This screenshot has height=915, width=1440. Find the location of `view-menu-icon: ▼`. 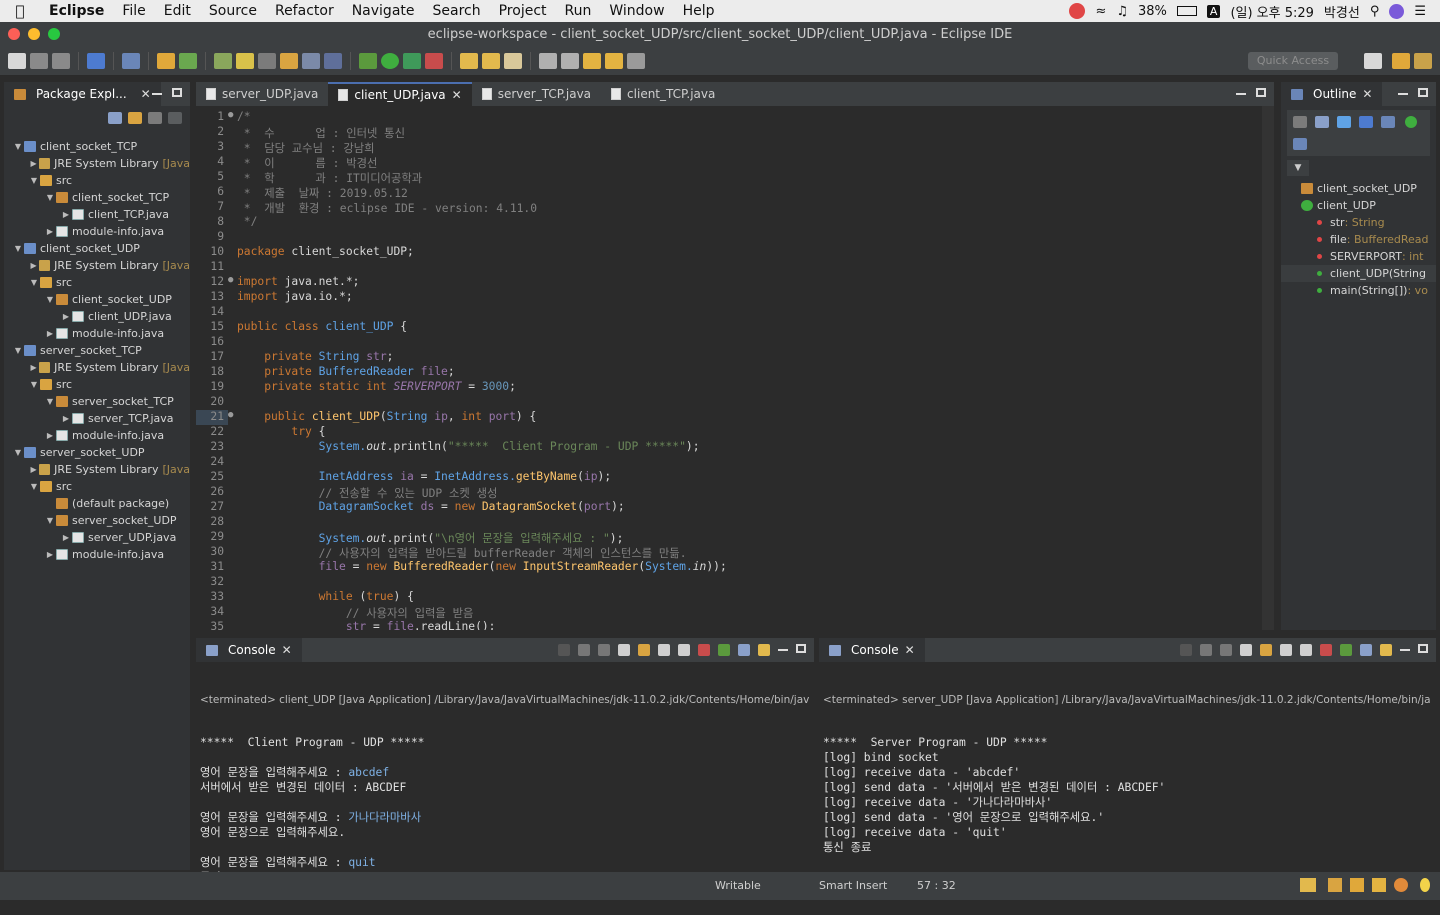

view-menu-icon: ▼ is located at coordinates (1298, 168).